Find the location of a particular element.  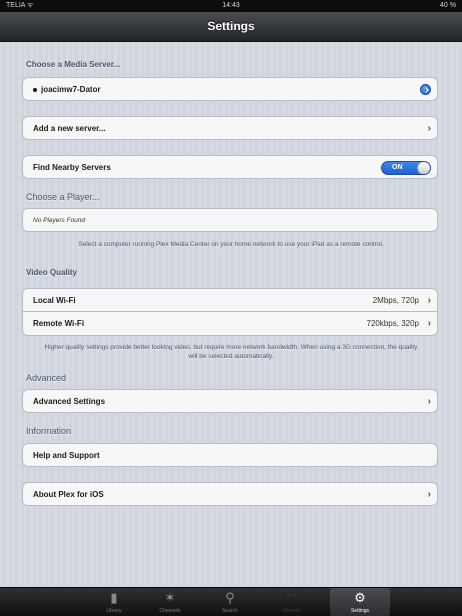

find-nearby-toggle: ON is located at coordinates (406, 168).